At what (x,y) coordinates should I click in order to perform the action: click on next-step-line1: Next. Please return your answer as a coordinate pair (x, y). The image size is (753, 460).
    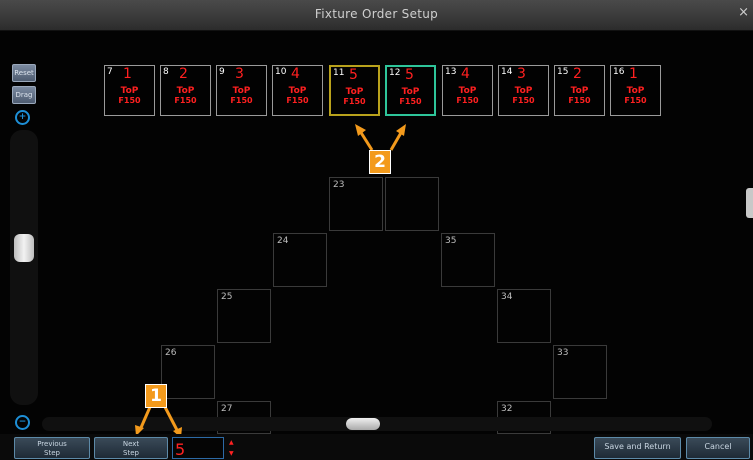
    Looking at the image, I should click on (131, 444).